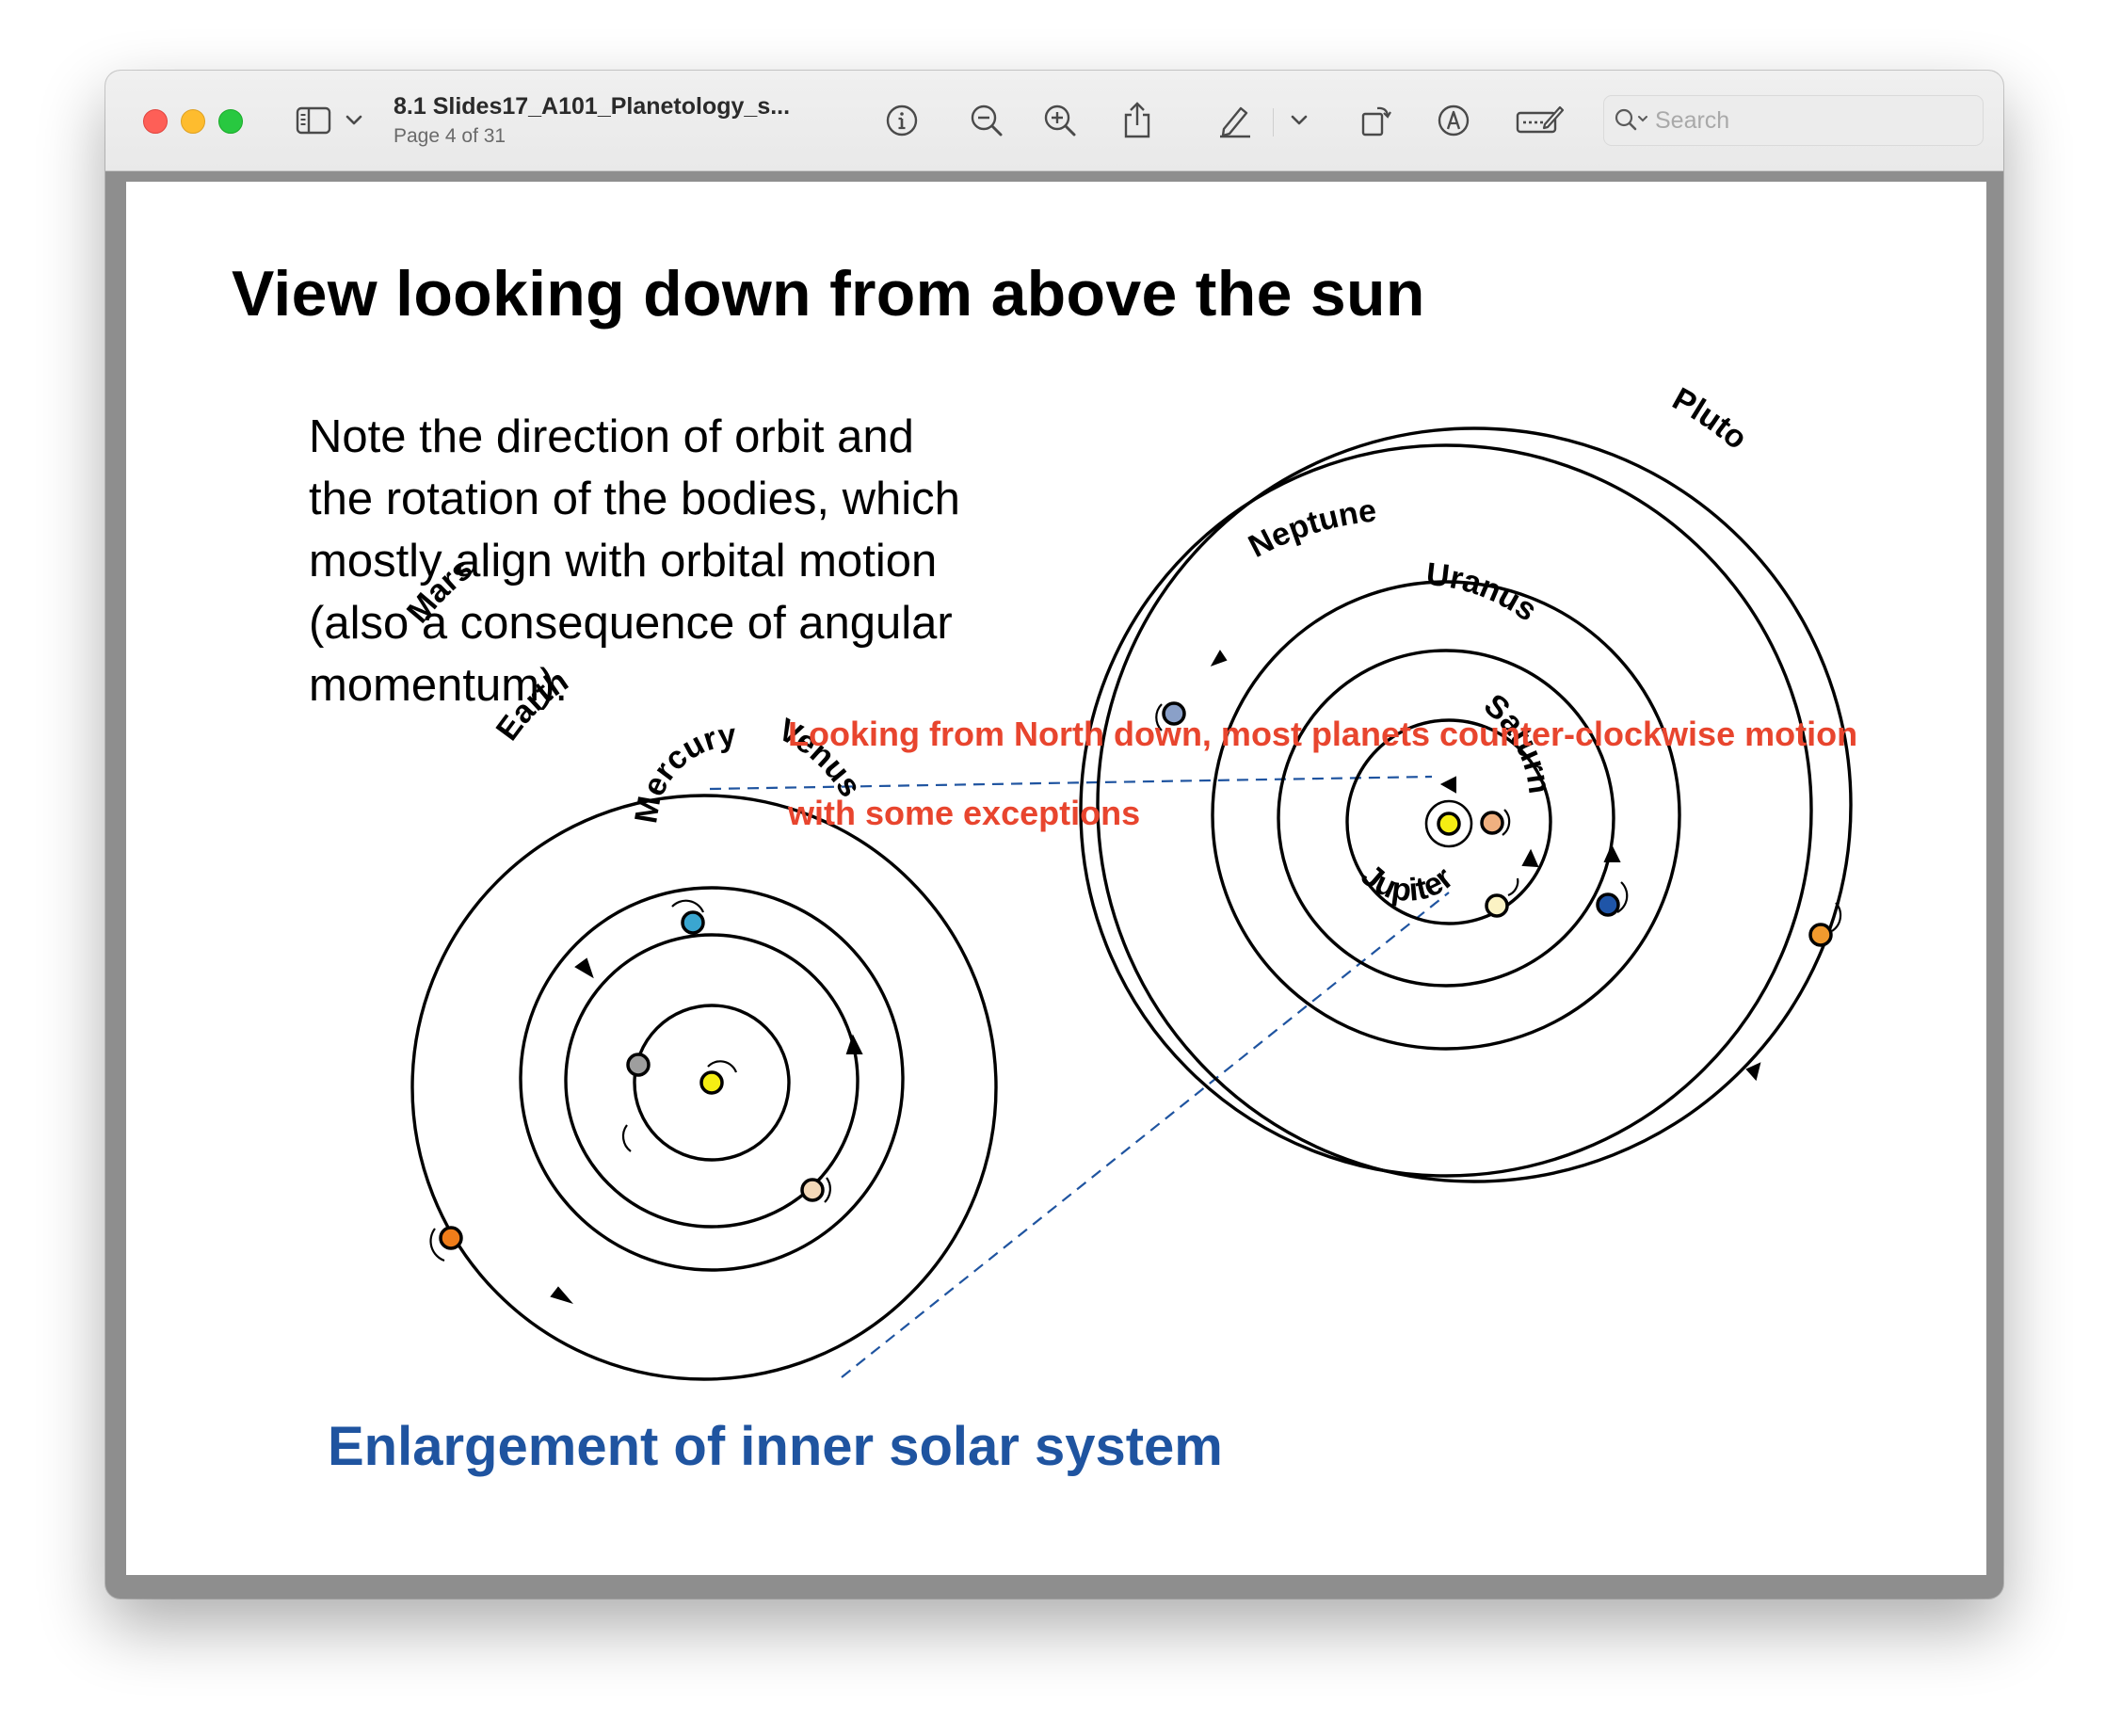  What do you see at coordinates (1492, 823) in the screenshot?
I see `saturn-planet` at bounding box center [1492, 823].